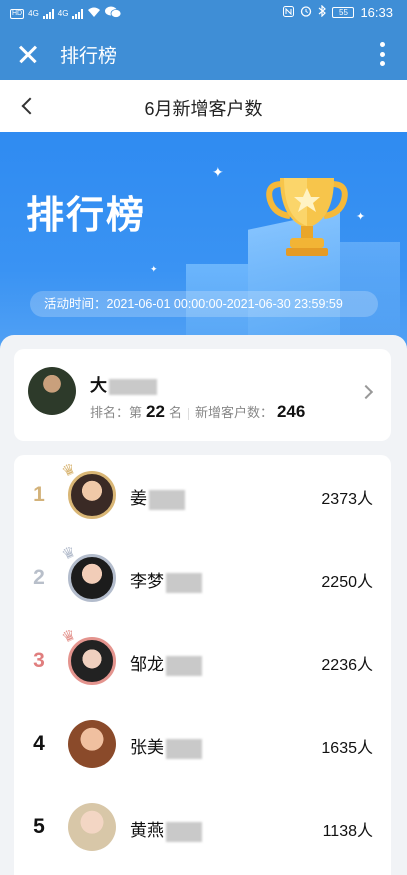  What do you see at coordinates (343, 12) in the screenshot?
I see `battery-icon: 55` at bounding box center [343, 12].